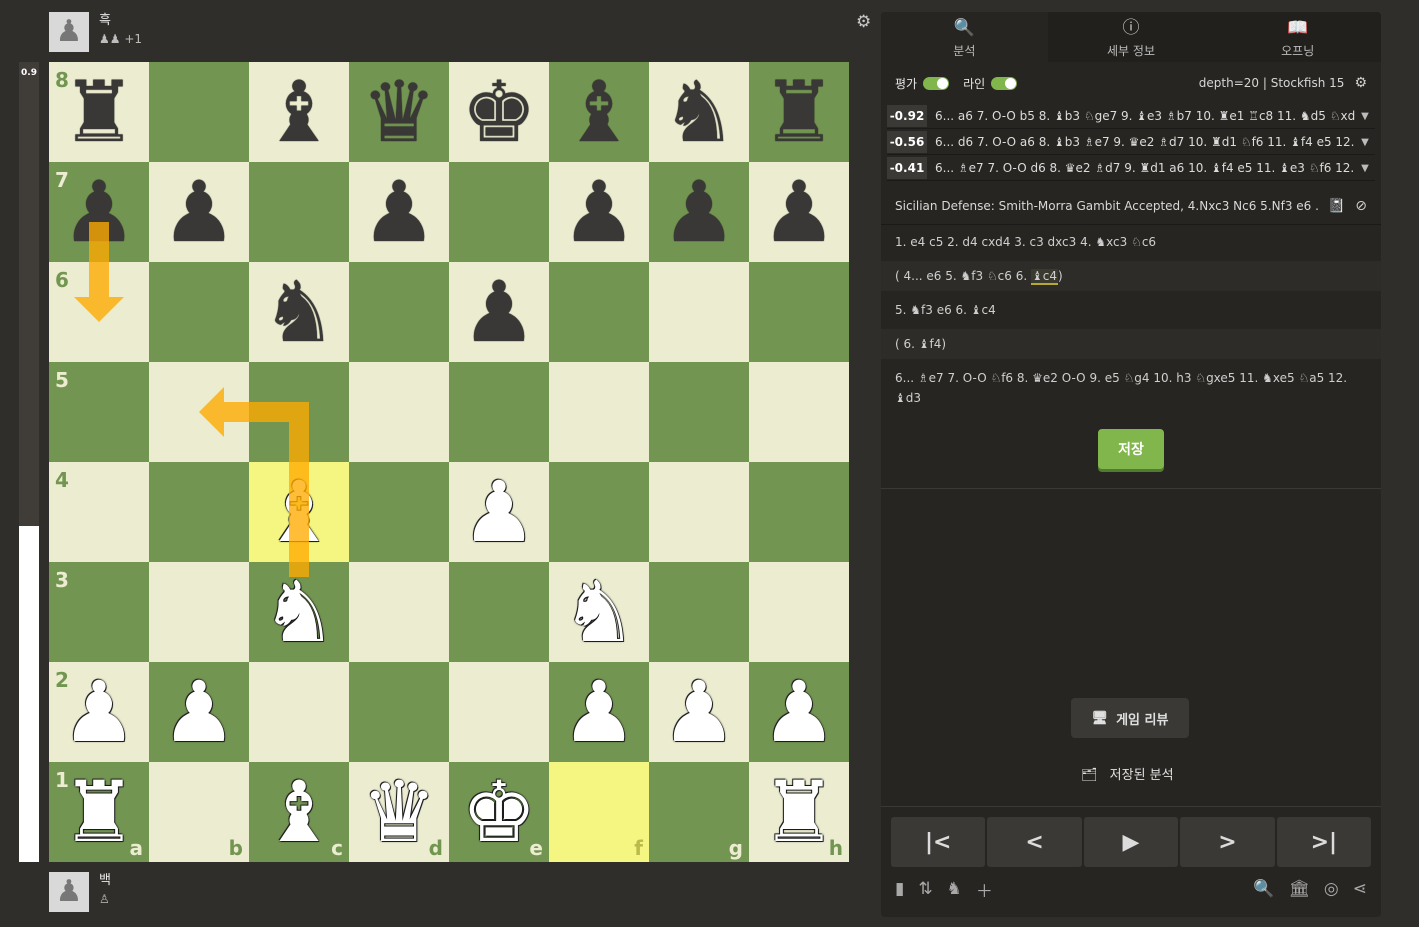  I want to click on square-b7: ♟, so click(199, 212).